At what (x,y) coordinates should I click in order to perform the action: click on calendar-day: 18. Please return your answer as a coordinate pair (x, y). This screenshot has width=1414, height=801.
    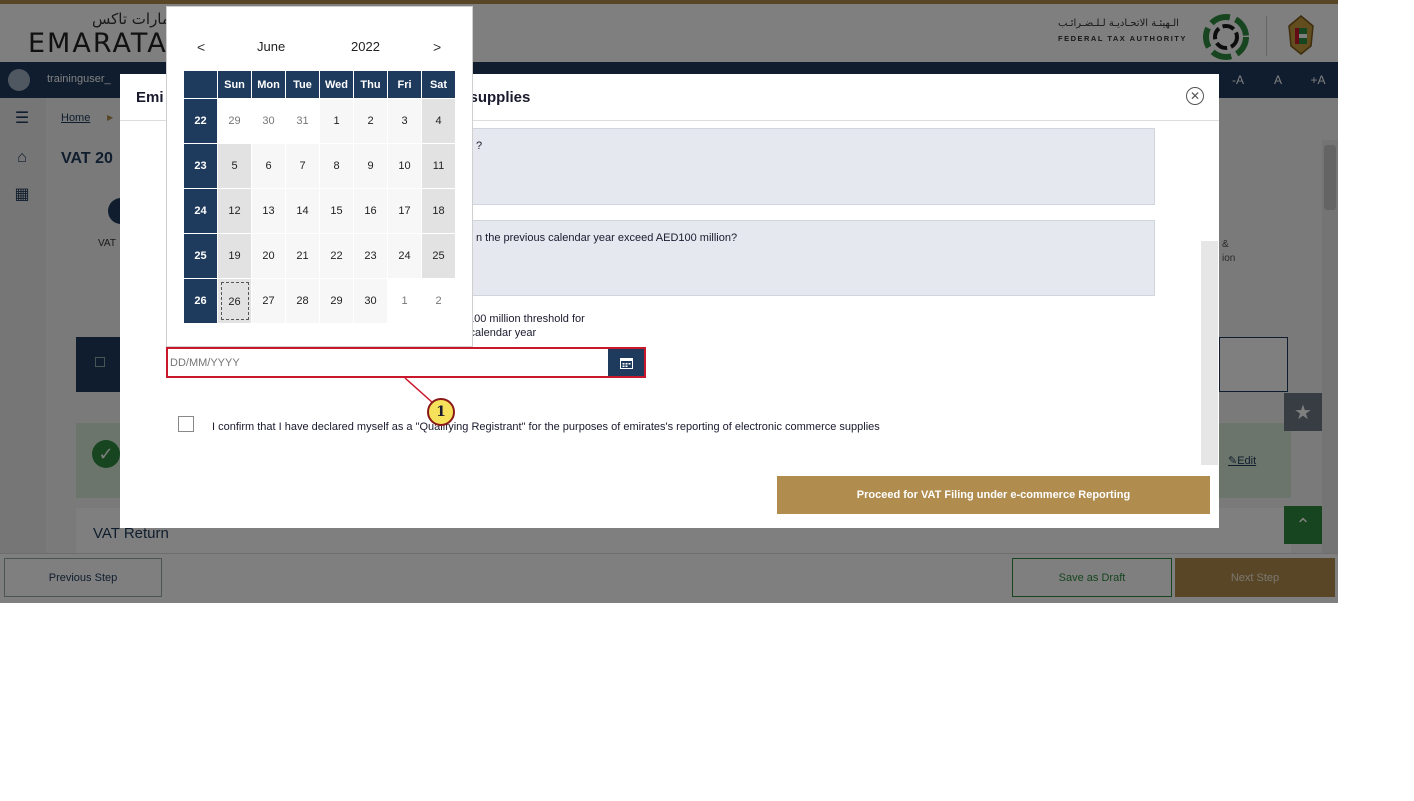
    Looking at the image, I should click on (438, 211).